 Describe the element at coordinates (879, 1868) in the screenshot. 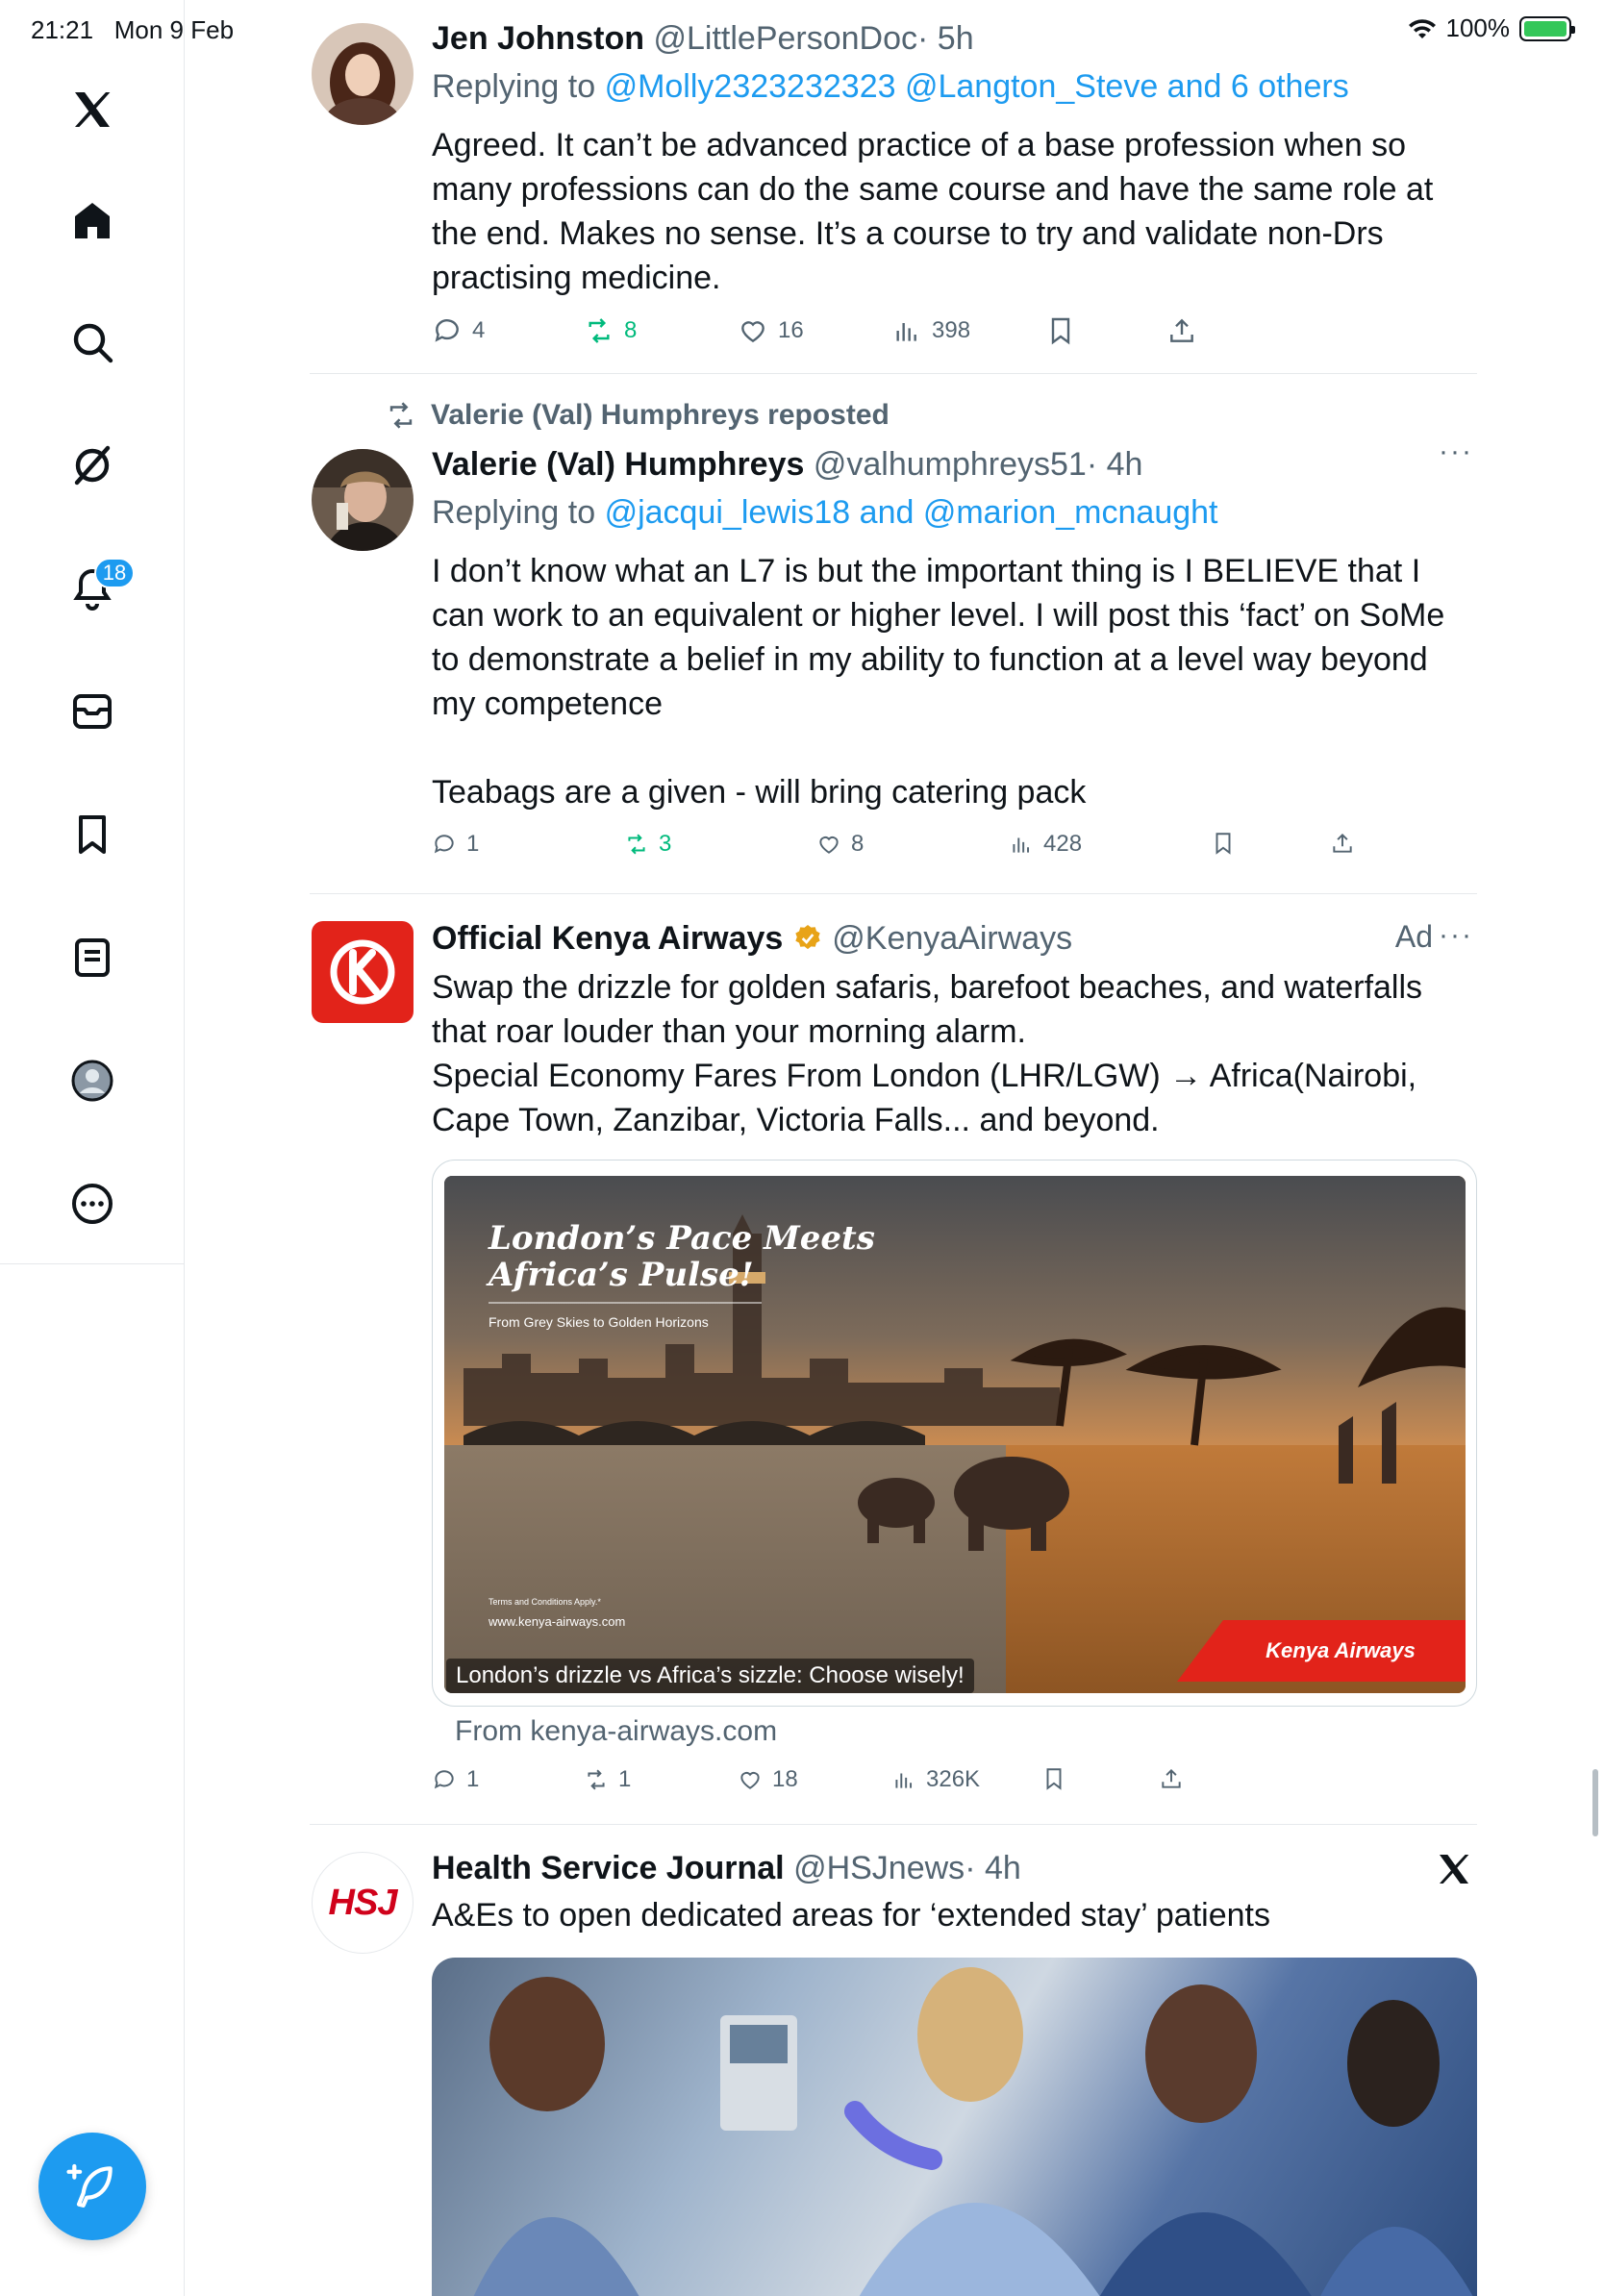

I see `author-handle: @HSJnews` at that location.